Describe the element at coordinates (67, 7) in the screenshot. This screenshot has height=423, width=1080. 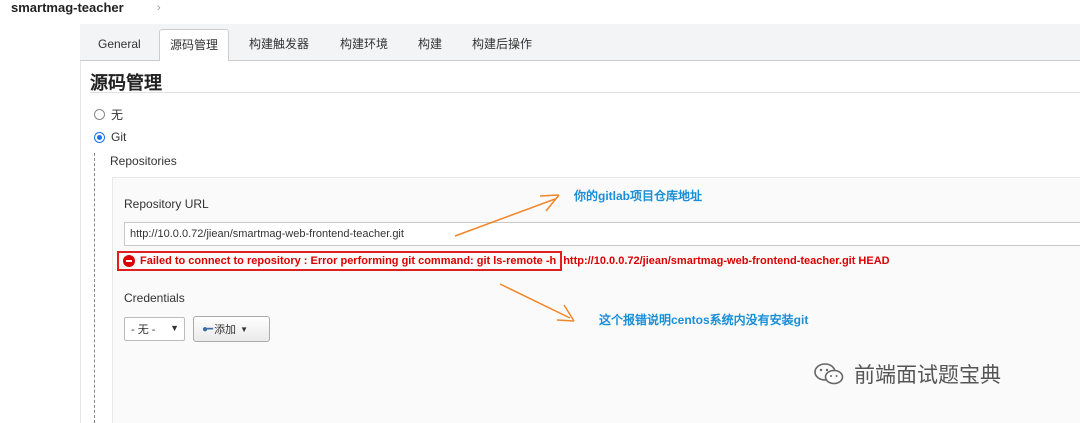
I see `project-name-link: smartmag-teacher` at that location.